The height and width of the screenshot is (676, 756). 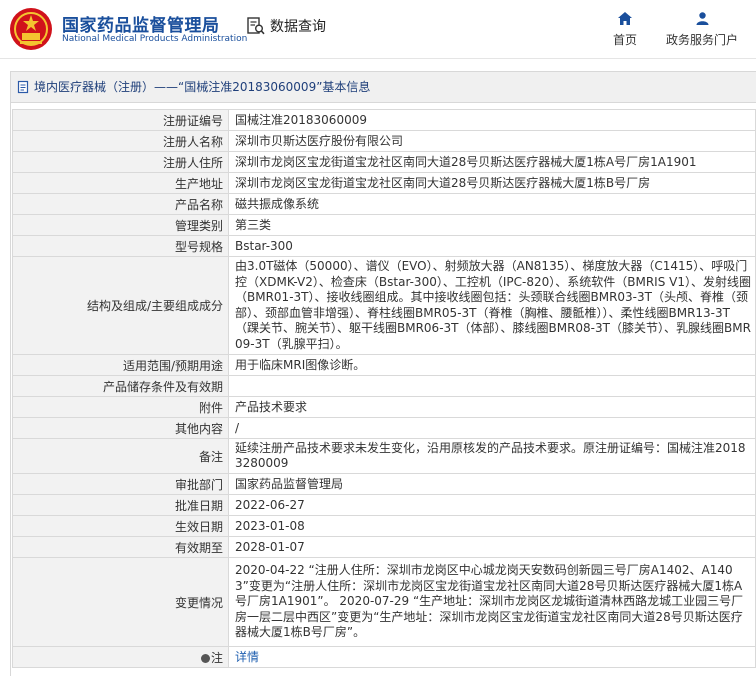 I want to click on home-icon, so click(x=625, y=18).